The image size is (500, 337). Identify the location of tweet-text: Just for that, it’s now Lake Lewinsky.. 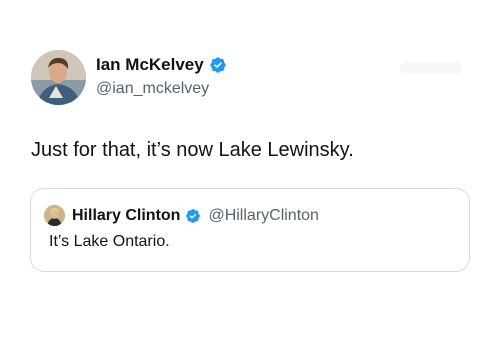
(192, 150).